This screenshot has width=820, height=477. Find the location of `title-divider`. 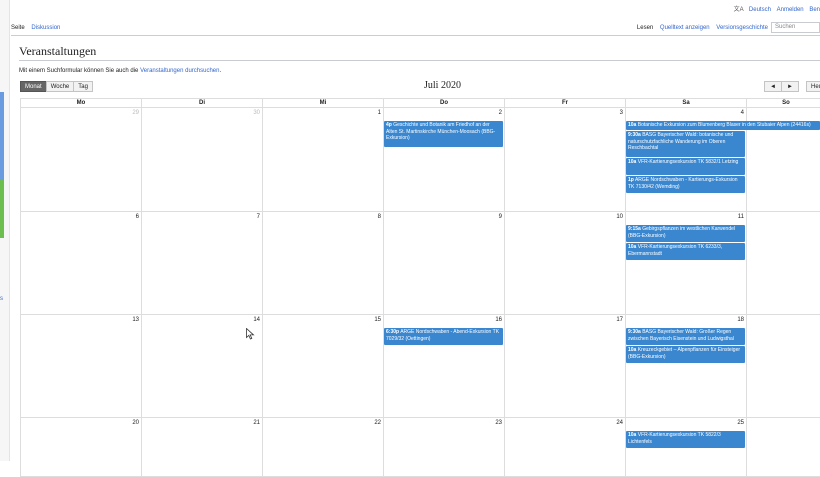

title-divider is located at coordinates (419, 60).